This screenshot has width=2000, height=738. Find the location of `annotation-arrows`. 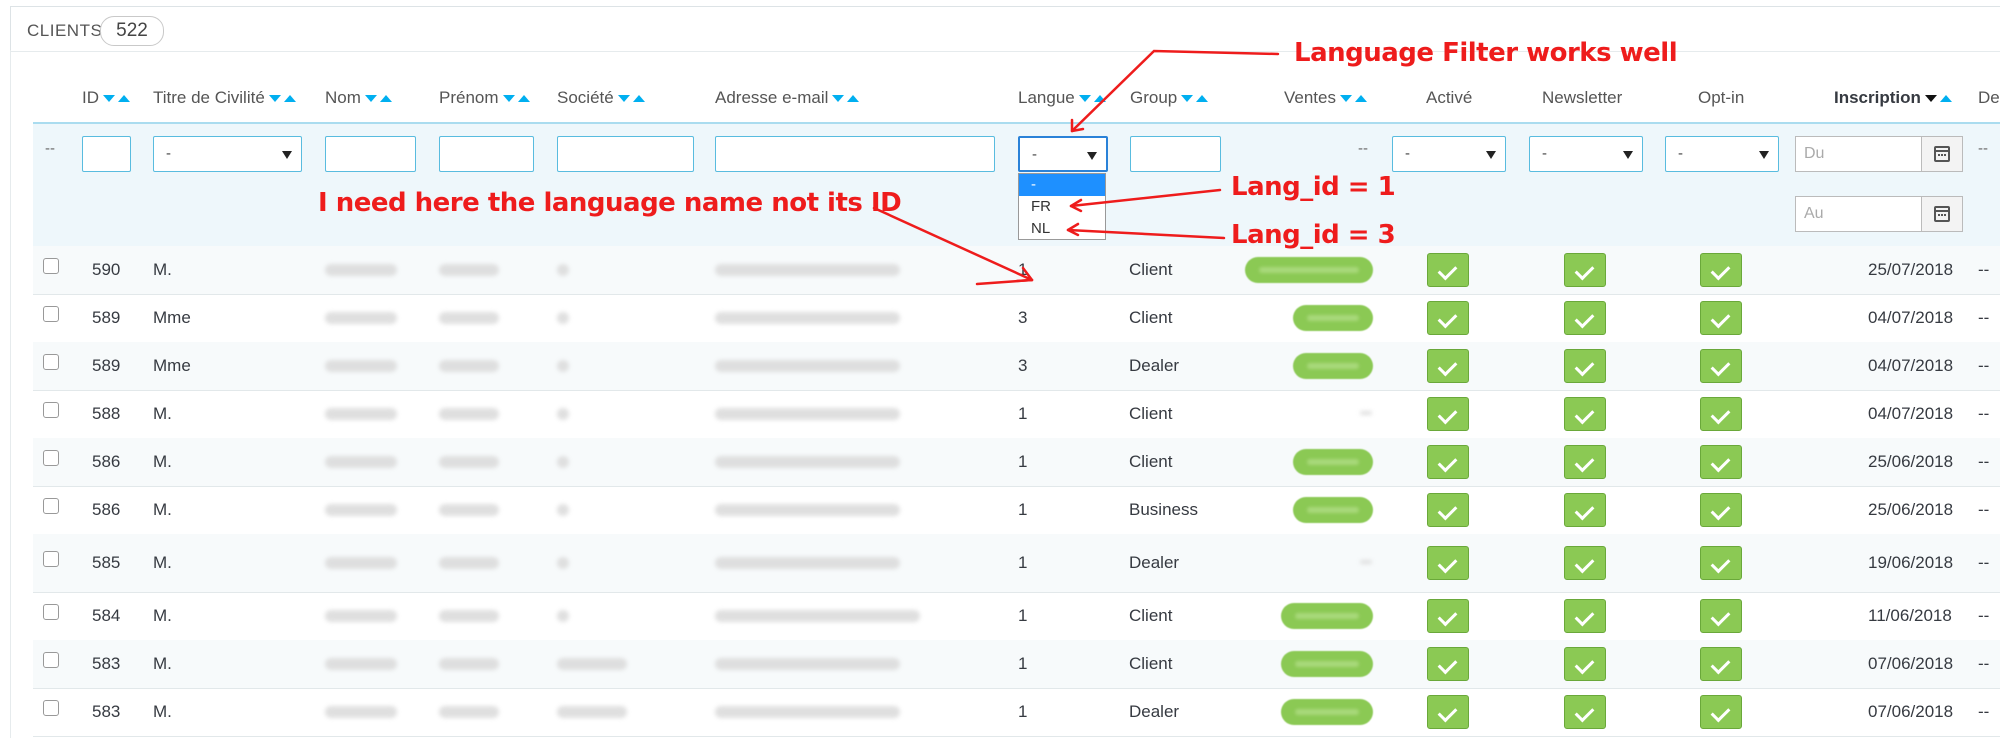

annotation-arrows is located at coordinates (1076, 167).